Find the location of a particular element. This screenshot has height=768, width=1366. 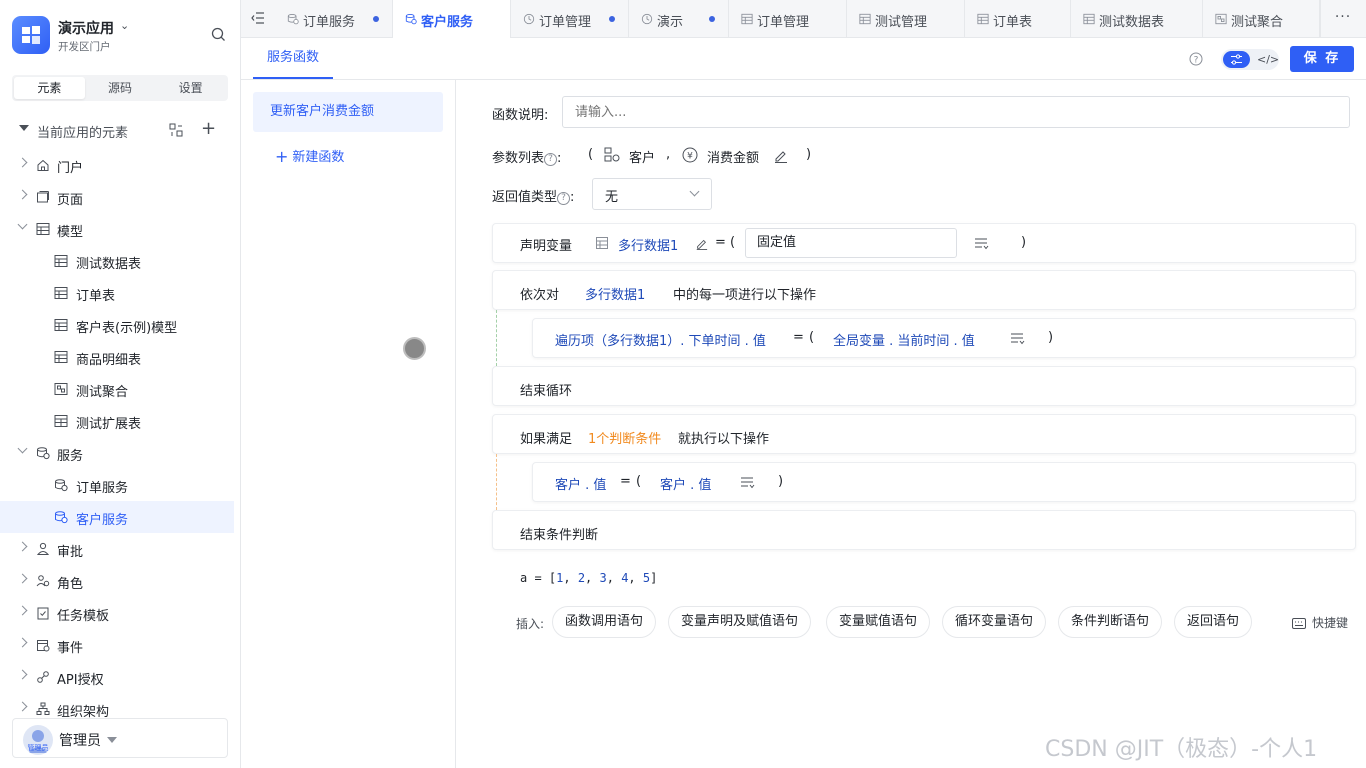

add-icon: + is located at coordinates (208, 129).